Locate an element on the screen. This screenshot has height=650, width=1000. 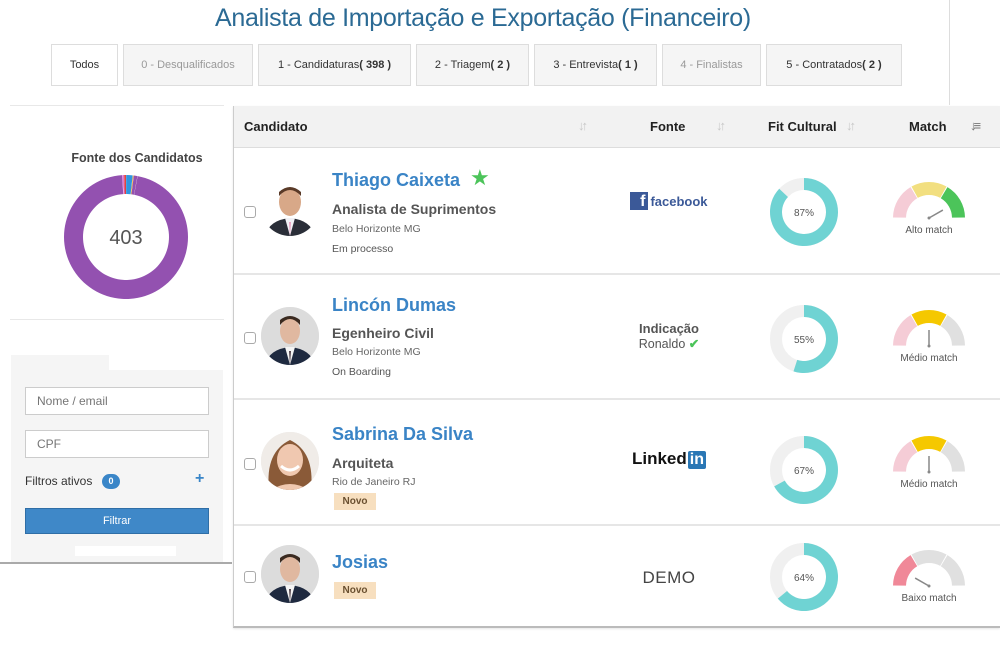
candidate-name: Lincón Dumas is located at coordinates (394, 305).